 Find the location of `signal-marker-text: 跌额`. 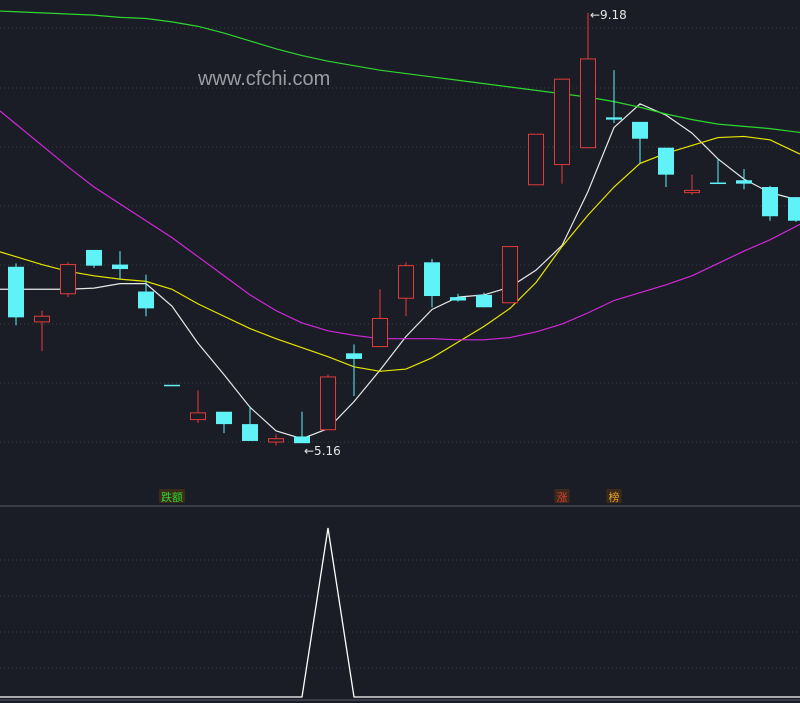

signal-marker-text: 跌额 is located at coordinates (172, 497).